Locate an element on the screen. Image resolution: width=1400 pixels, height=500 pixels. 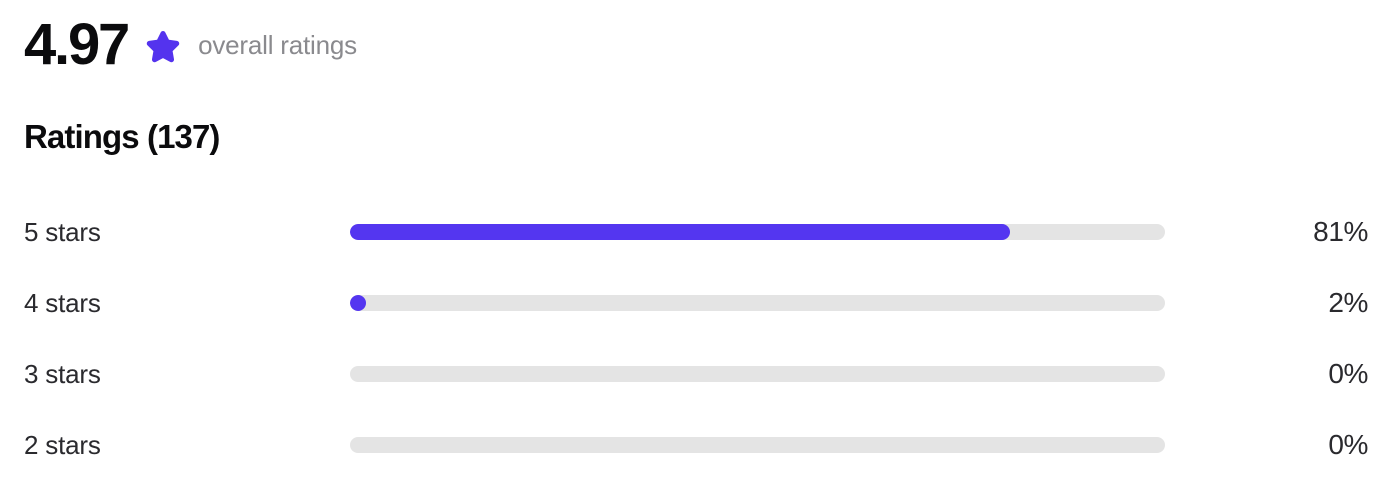
star-icon is located at coordinates (163, 47).